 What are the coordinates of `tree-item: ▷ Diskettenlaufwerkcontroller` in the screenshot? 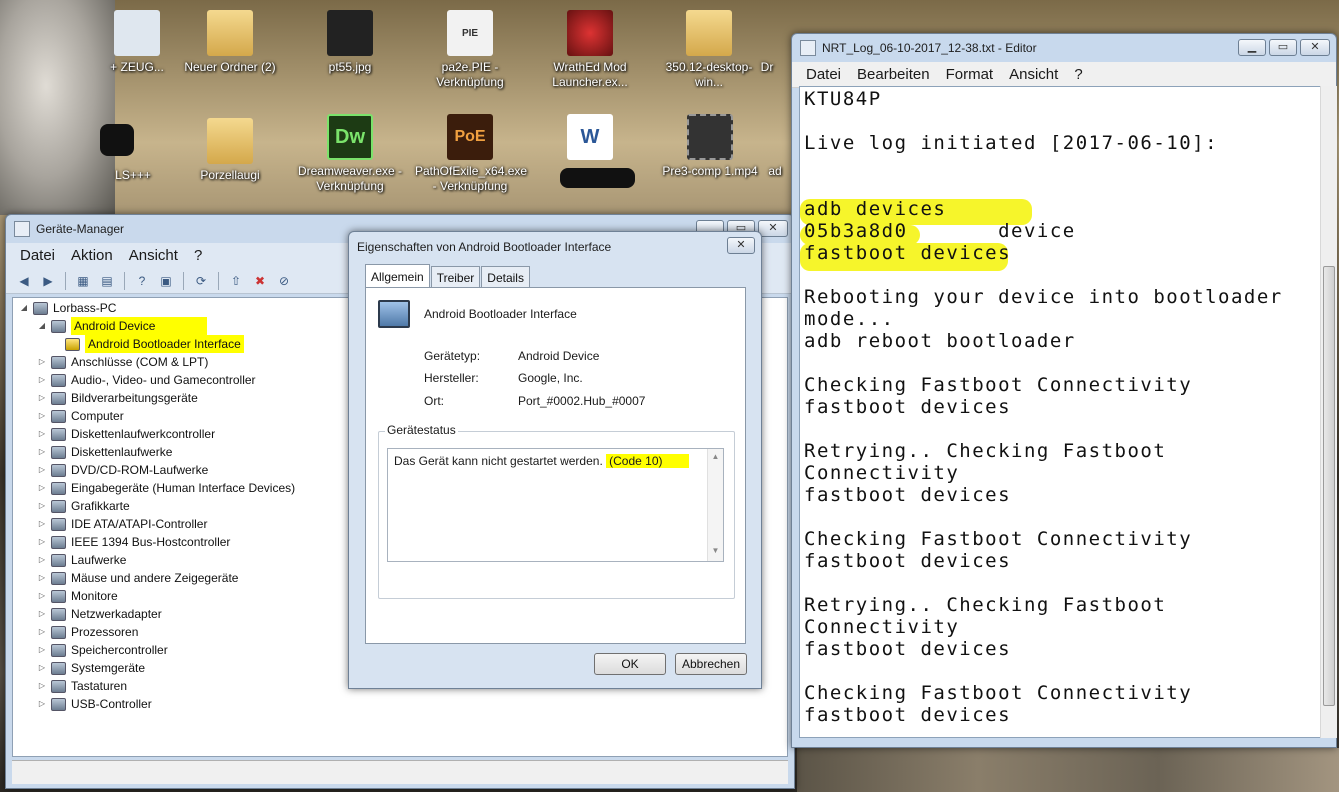 It's located at (126, 434).